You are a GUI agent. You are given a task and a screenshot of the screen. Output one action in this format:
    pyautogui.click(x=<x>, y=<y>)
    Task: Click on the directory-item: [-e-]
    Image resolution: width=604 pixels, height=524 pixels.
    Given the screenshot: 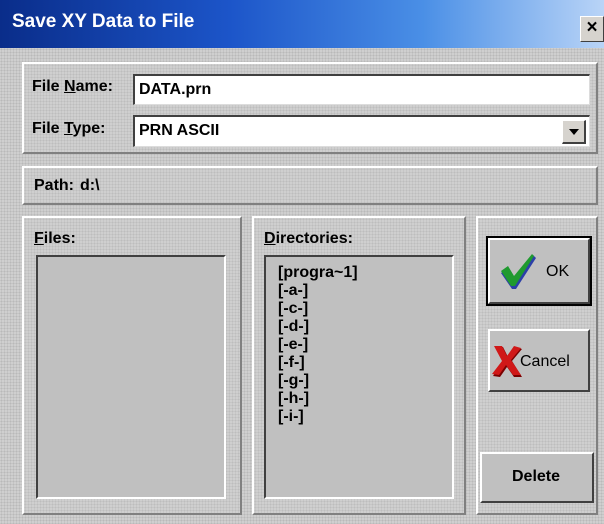 What is the action you would take?
    pyautogui.click(x=359, y=345)
    